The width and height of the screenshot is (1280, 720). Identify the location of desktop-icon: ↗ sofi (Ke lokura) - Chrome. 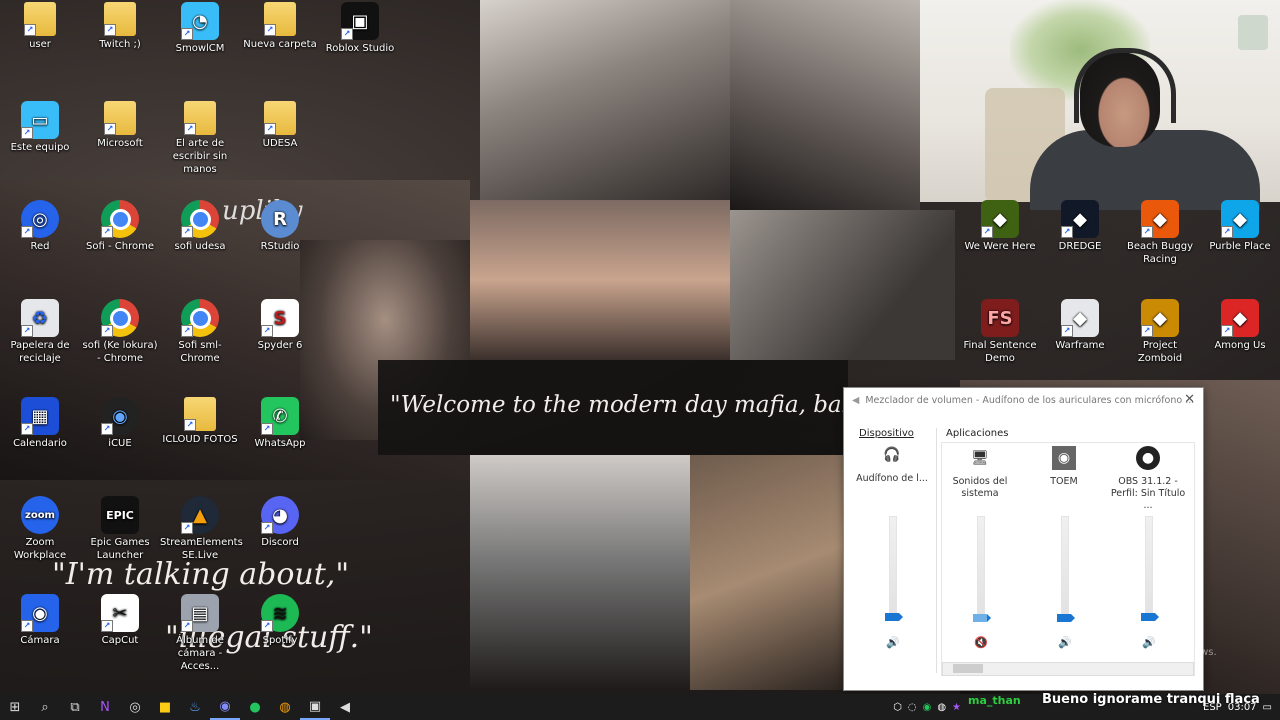
(120, 332).